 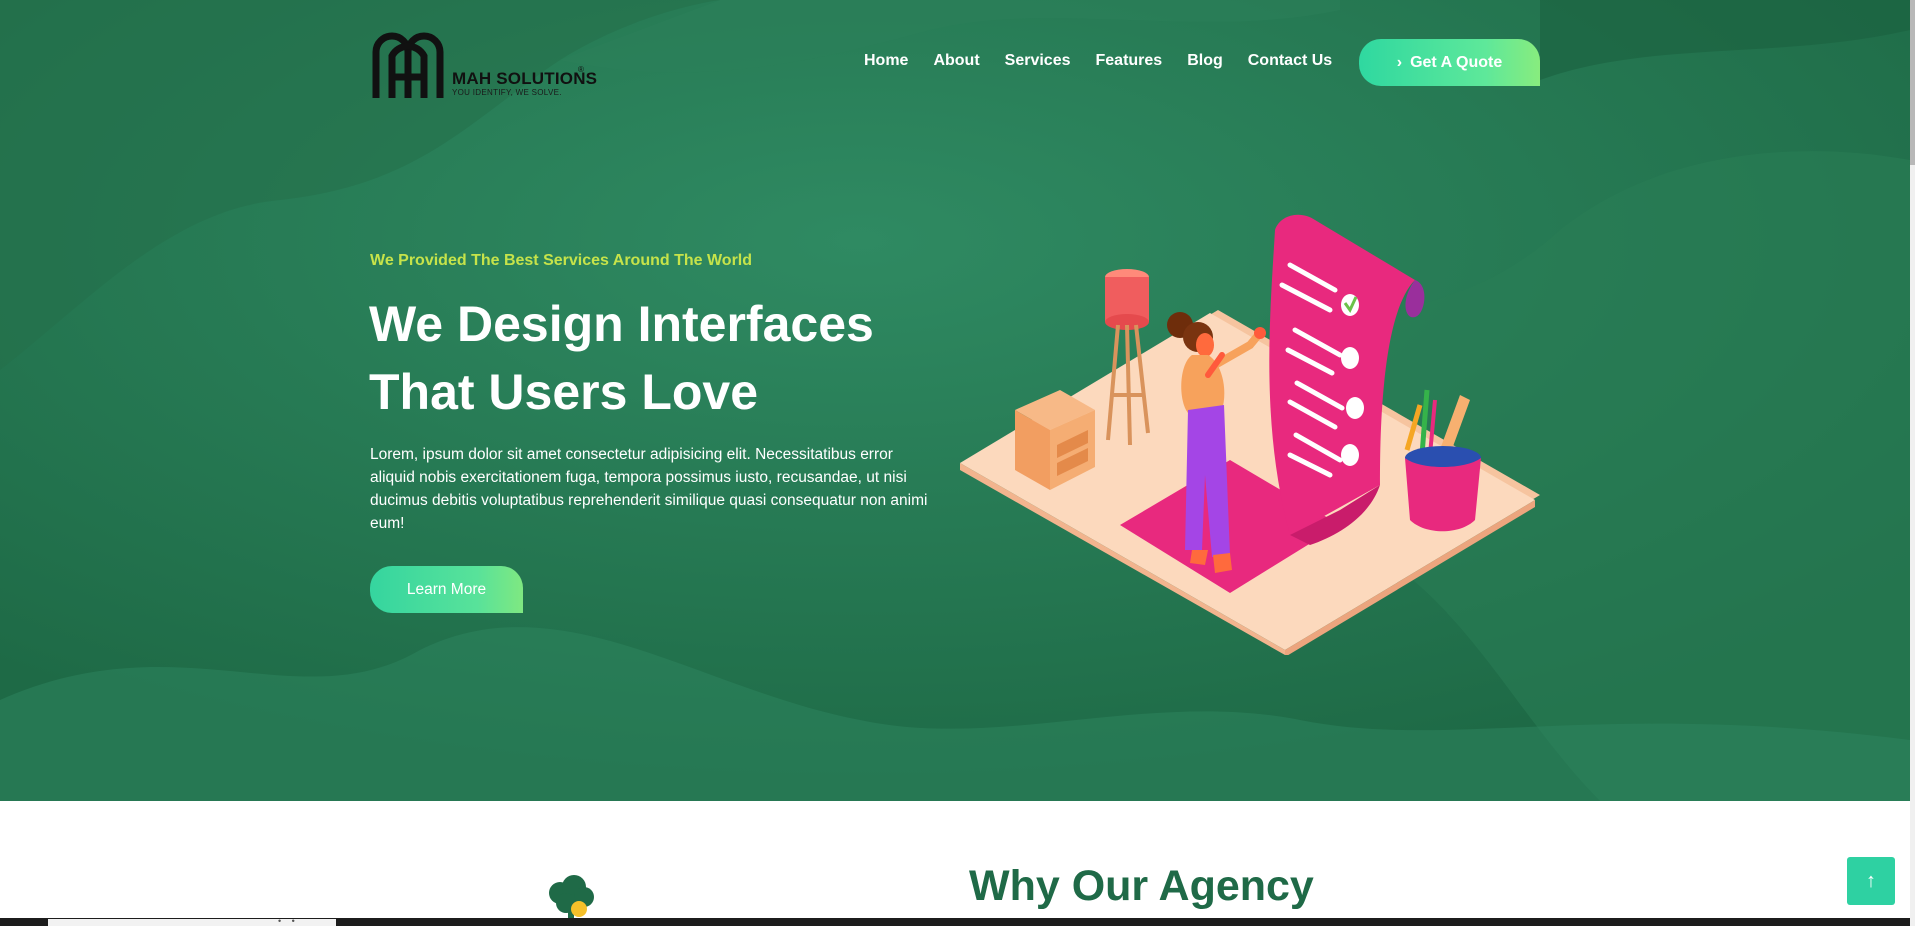 What do you see at coordinates (1456, 62) in the screenshot?
I see `get-a-quote-label: Get A Quote` at bounding box center [1456, 62].